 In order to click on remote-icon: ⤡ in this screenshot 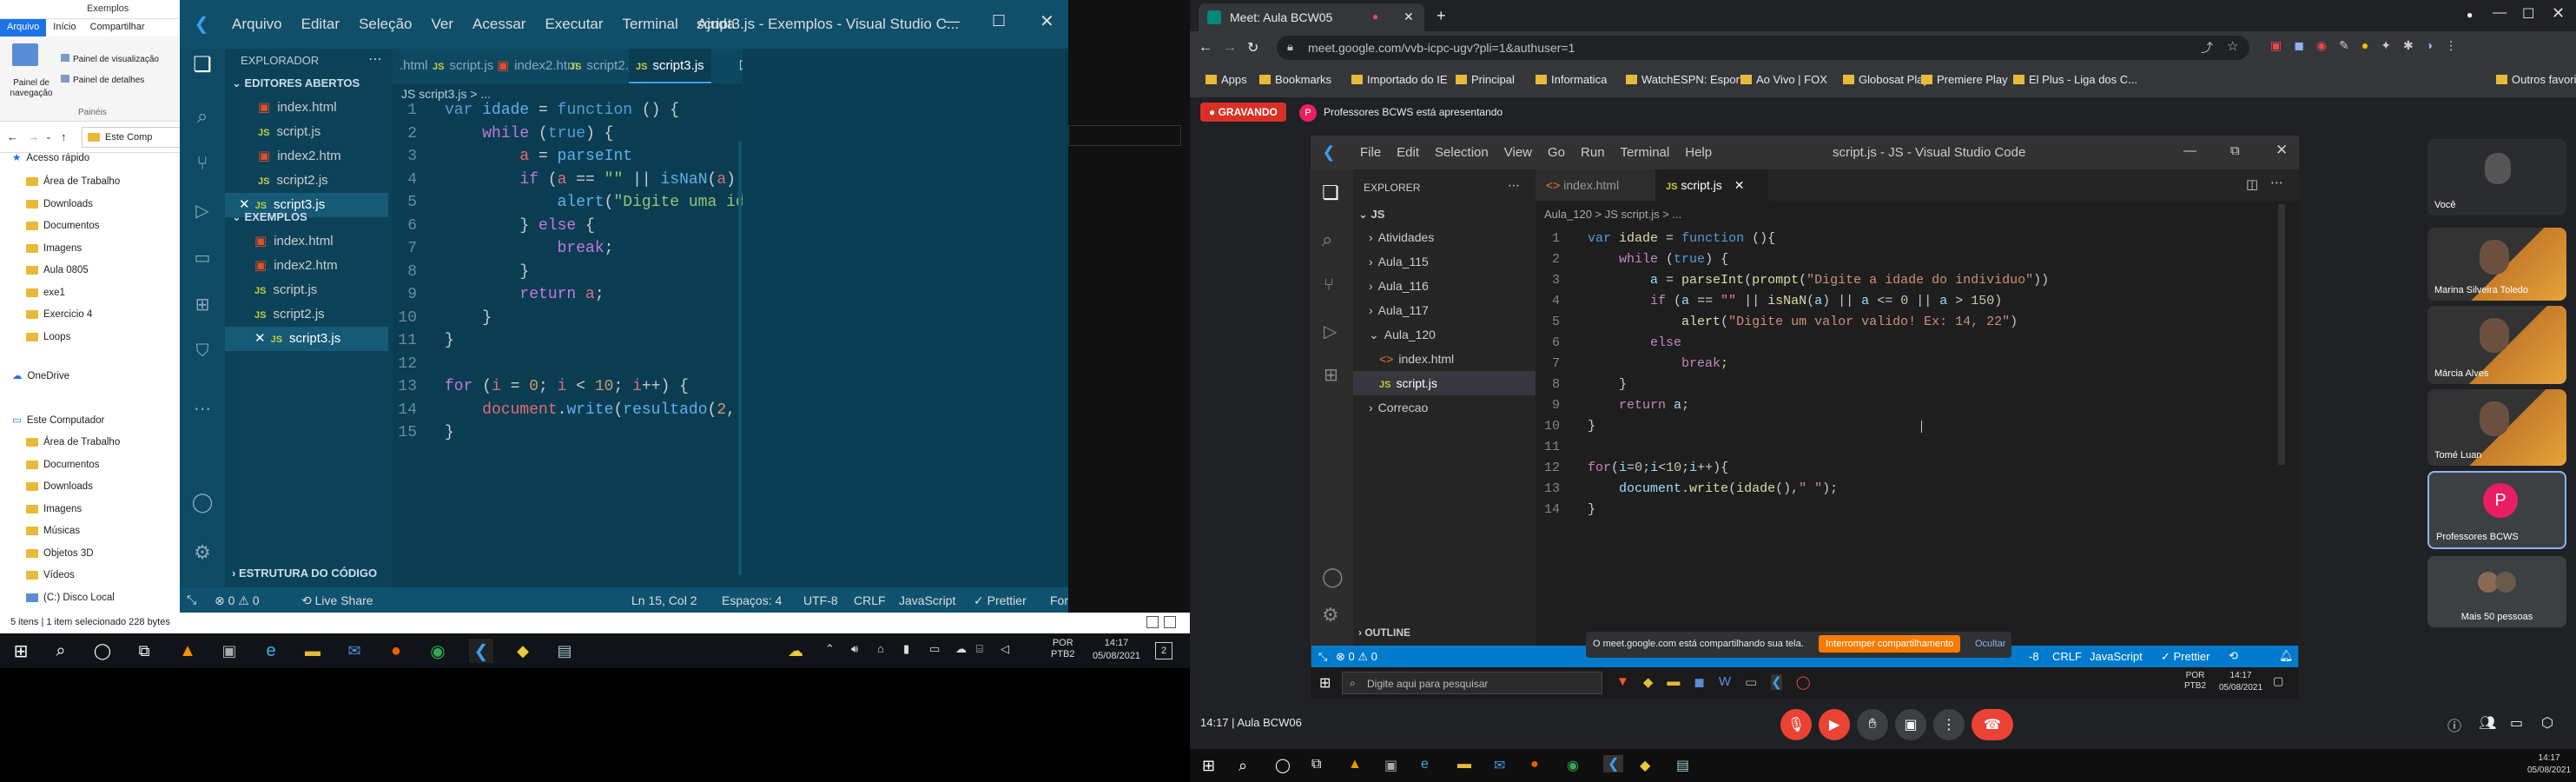, I will do `click(1322, 657)`.